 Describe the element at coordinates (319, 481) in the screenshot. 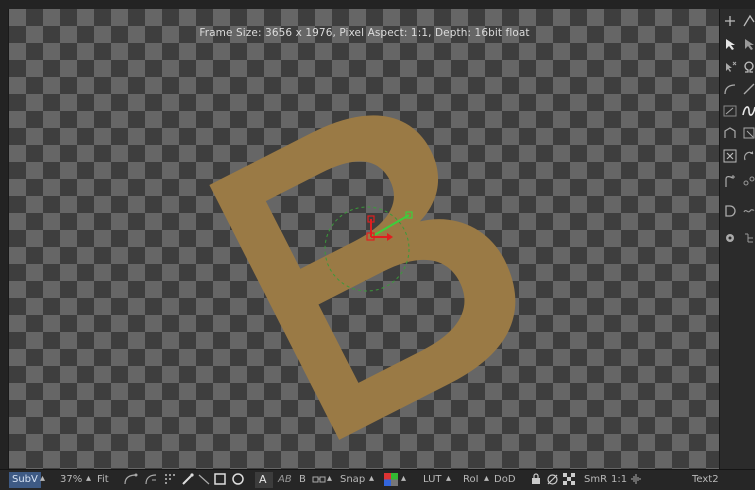

I see `stereo-glasses-icon` at that location.